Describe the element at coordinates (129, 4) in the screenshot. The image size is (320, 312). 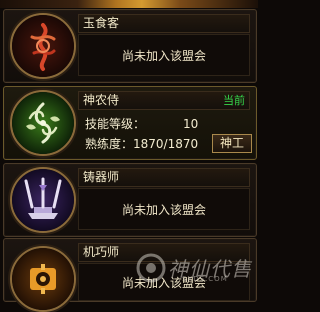
I see `top-banner` at that location.